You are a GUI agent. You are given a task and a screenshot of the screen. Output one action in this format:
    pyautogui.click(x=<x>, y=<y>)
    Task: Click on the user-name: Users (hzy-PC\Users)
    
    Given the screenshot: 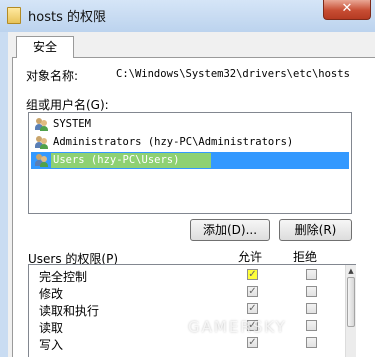 What is the action you would take?
    pyautogui.click(x=116, y=160)
    